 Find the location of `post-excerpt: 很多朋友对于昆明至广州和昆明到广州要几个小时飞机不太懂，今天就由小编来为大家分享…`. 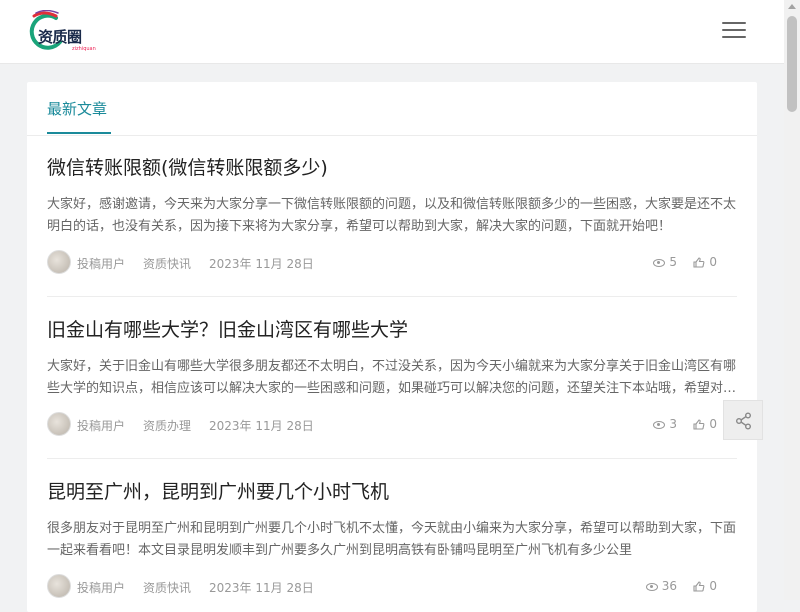

post-excerpt: 很多朋友对于昆明至广州和昆明到广州要几个小时飞机不太懂，今天就由小编来为大家分享… is located at coordinates (392, 539).